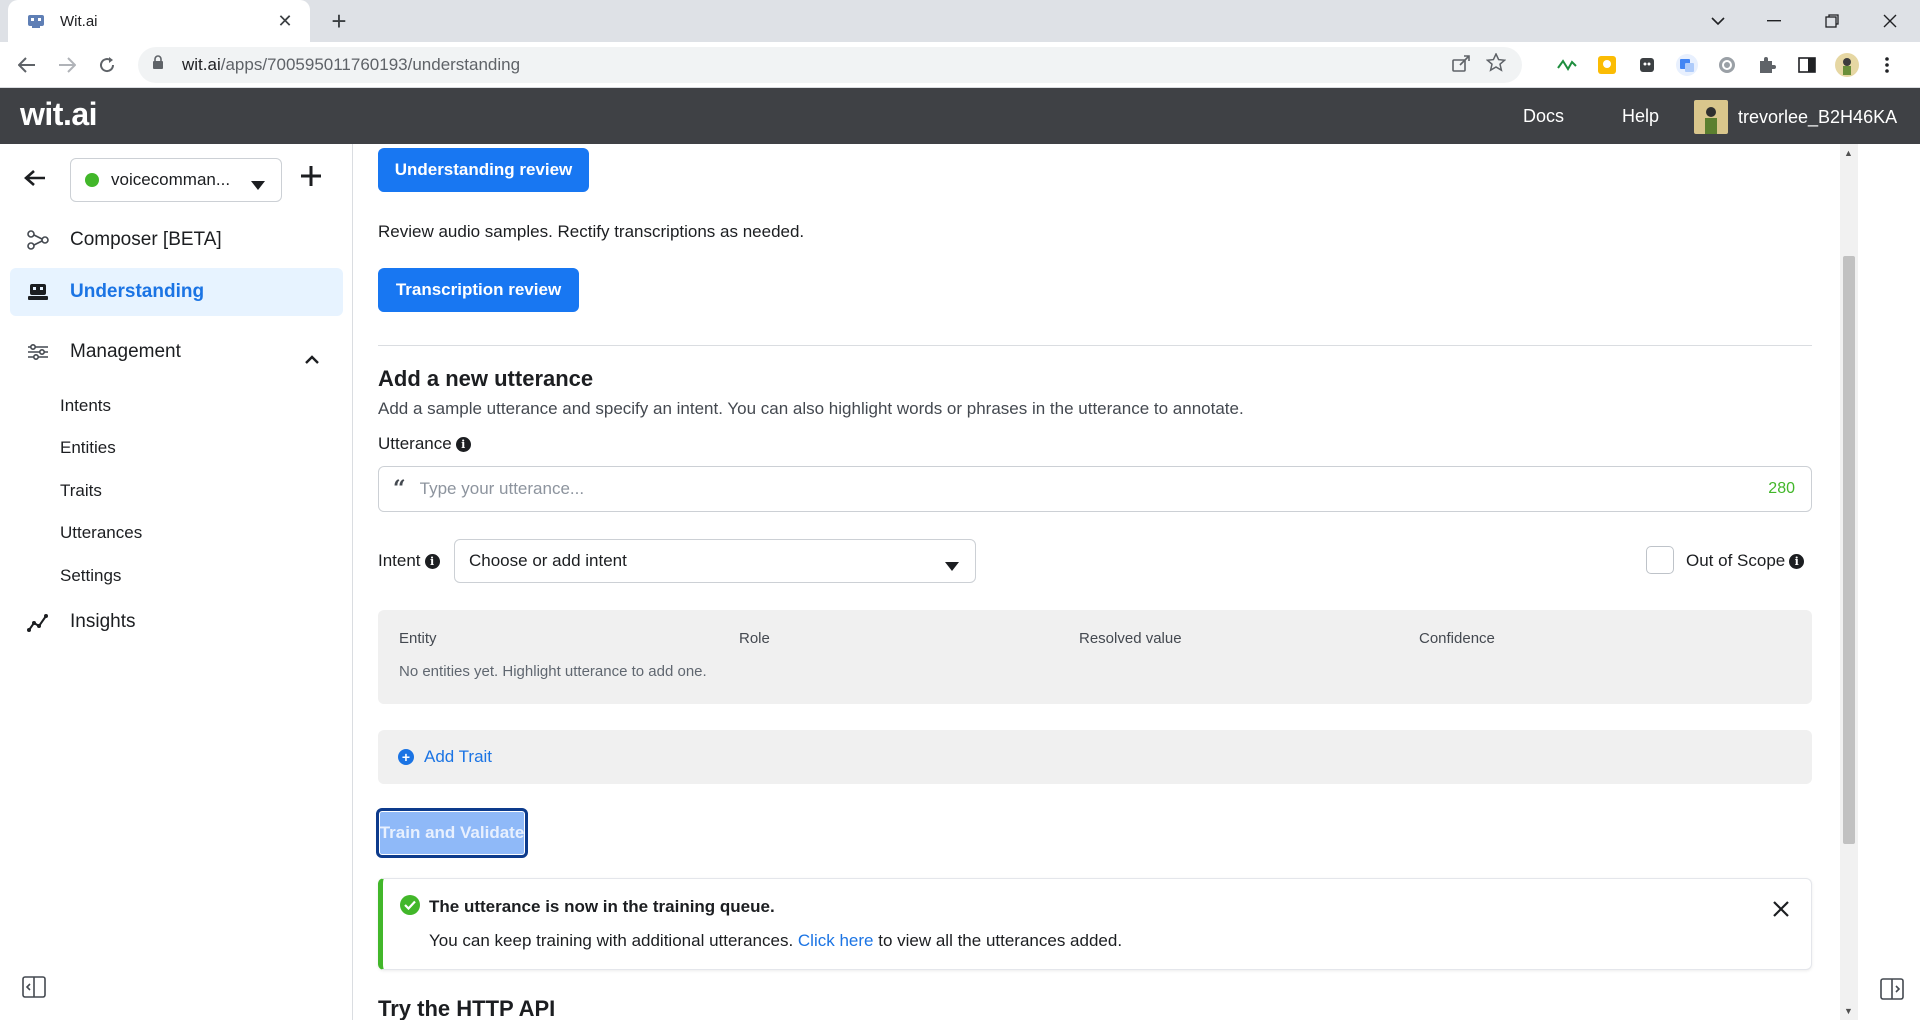  I want to click on section-divider, so click(1095, 345).